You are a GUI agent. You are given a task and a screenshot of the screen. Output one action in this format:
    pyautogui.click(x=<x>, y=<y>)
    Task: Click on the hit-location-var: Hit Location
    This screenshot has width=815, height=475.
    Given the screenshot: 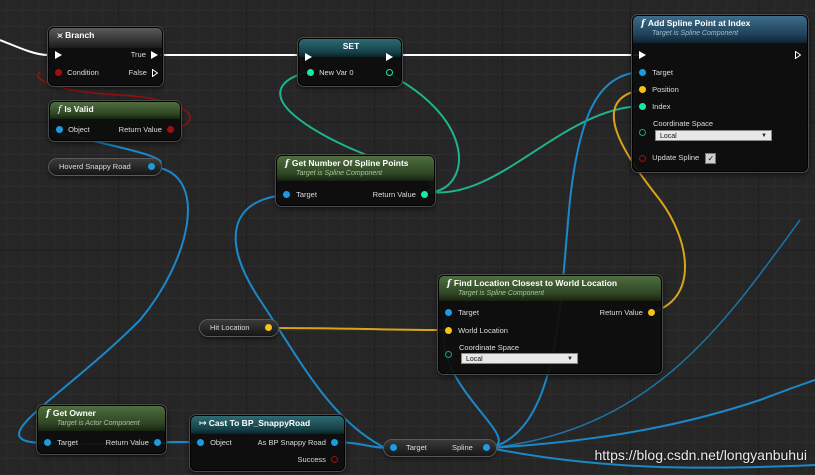 What is the action you would take?
    pyautogui.click(x=239, y=328)
    